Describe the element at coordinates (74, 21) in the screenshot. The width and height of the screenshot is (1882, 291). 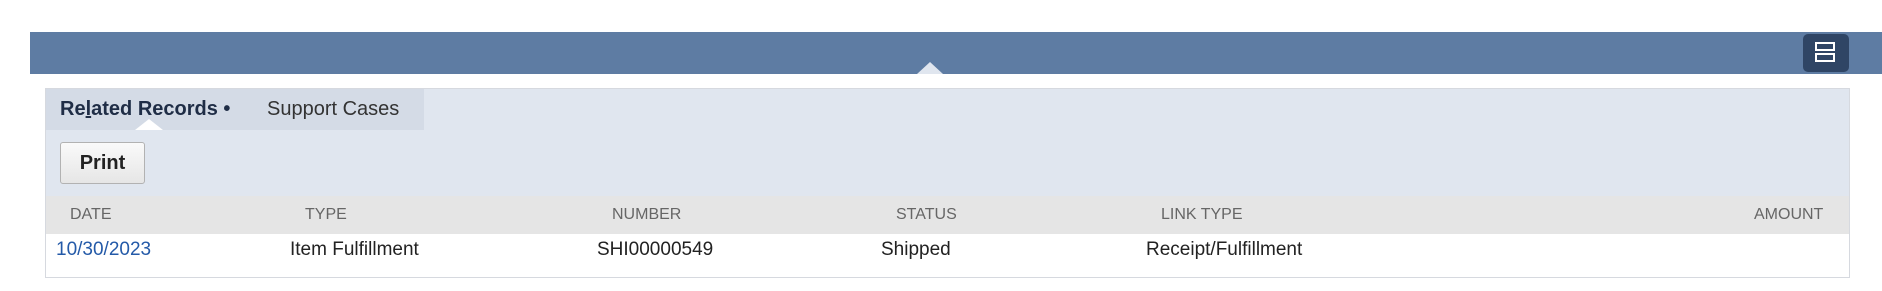
I see `tab-items: Items` at that location.